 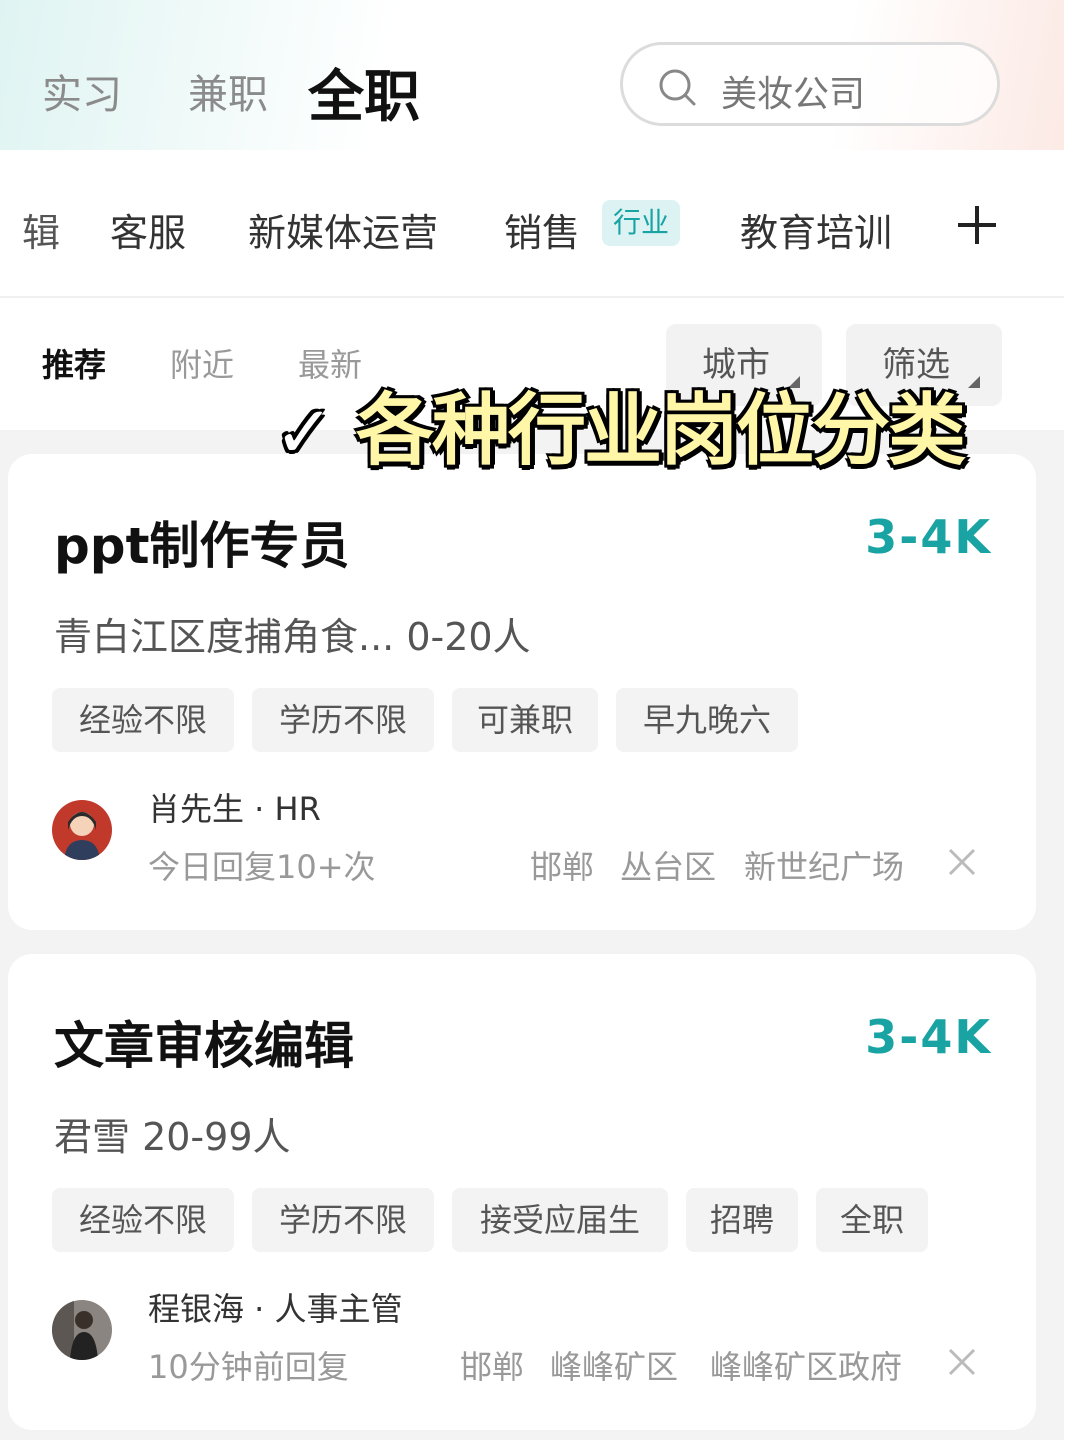 I want to click on sort-nearby: 附近, so click(x=202, y=363).